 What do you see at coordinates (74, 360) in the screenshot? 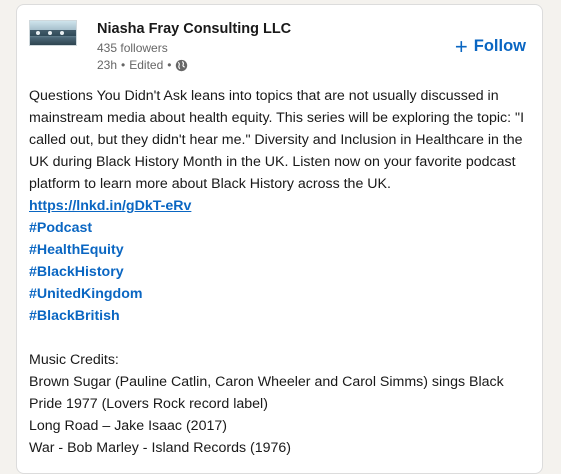
I see `credits-heading: Music Credits:` at bounding box center [74, 360].